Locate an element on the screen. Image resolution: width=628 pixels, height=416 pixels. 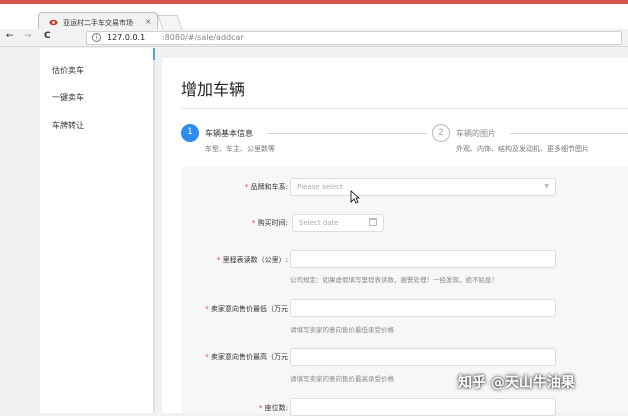
price-min-label-wrap: * 卖家意向售价最低（万元 is located at coordinates (235, 310).